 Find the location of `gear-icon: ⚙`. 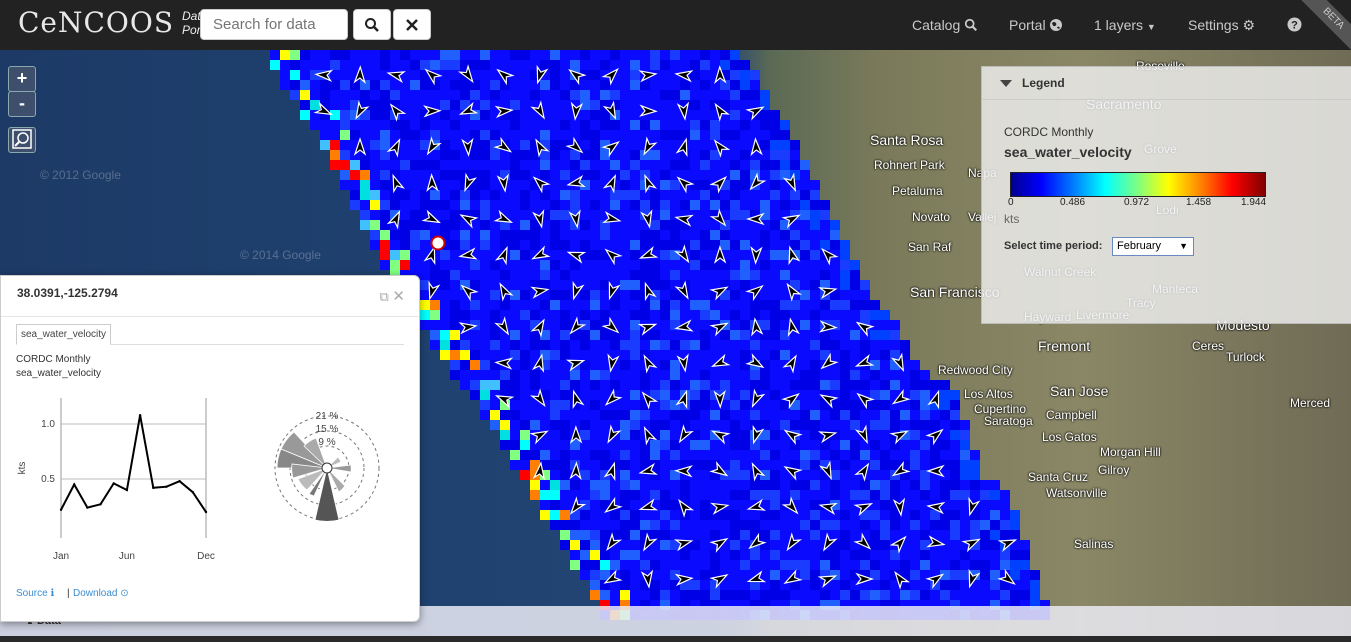

gear-icon: ⚙ is located at coordinates (1249, 25).